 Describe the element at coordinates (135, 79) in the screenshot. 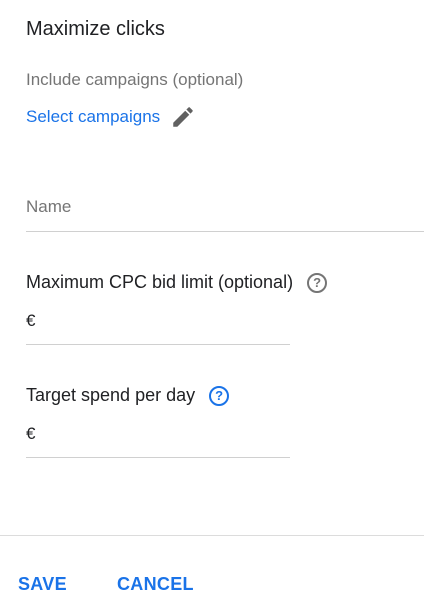

I see `include-campaigns-label: Include campaigns (optional)` at that location.